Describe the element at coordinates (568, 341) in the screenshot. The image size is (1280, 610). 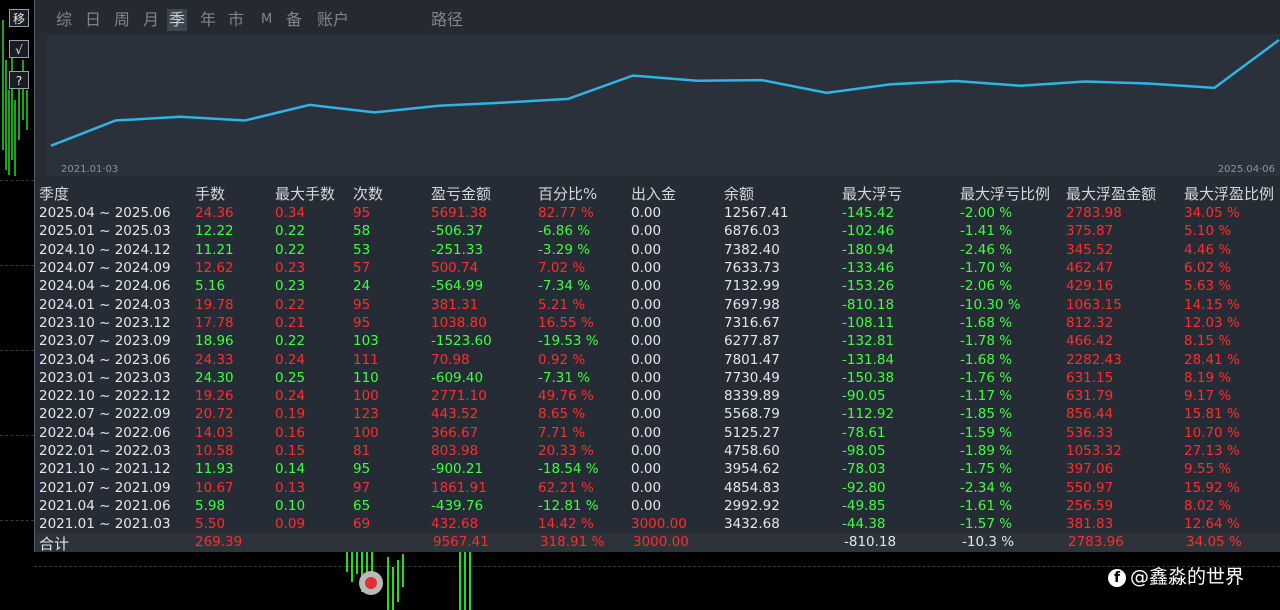
I see `cell-pct: -19.53 %` at that location.